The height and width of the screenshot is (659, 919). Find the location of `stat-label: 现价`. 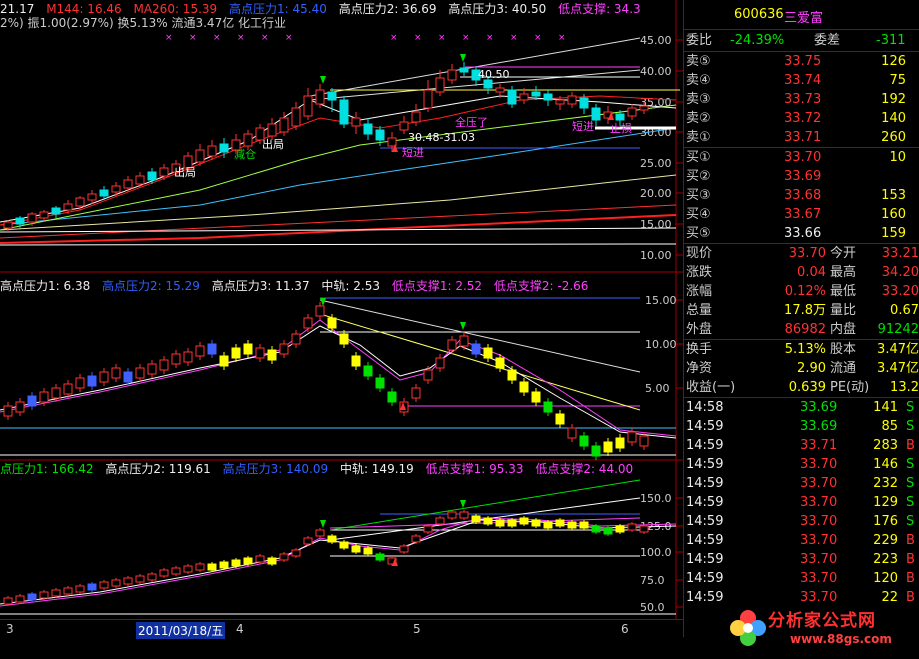

stat-label: 现价 is located at coordinates (699, 253).